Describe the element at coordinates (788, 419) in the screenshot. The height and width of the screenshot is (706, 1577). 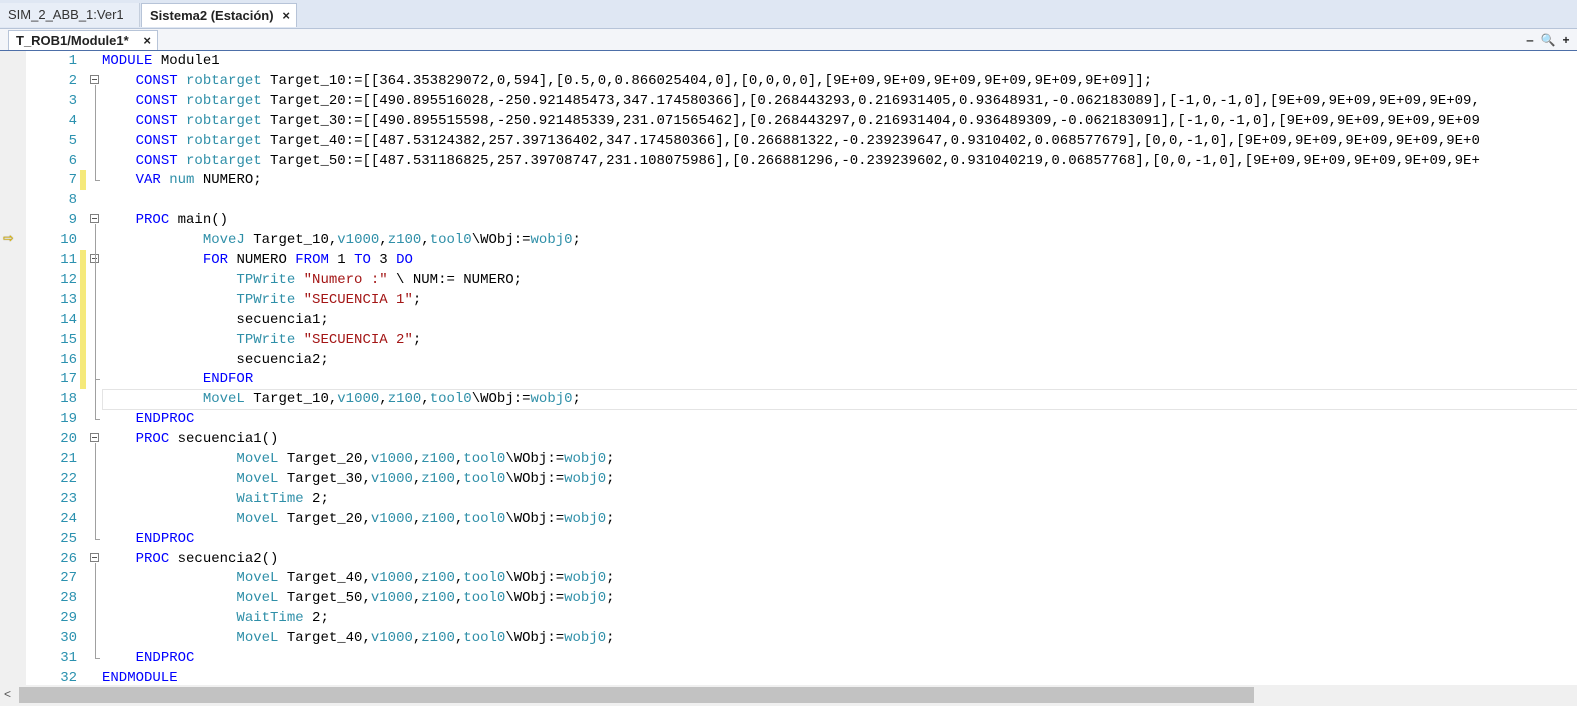
I see `code-line: 19 ENDPROC` at that location.